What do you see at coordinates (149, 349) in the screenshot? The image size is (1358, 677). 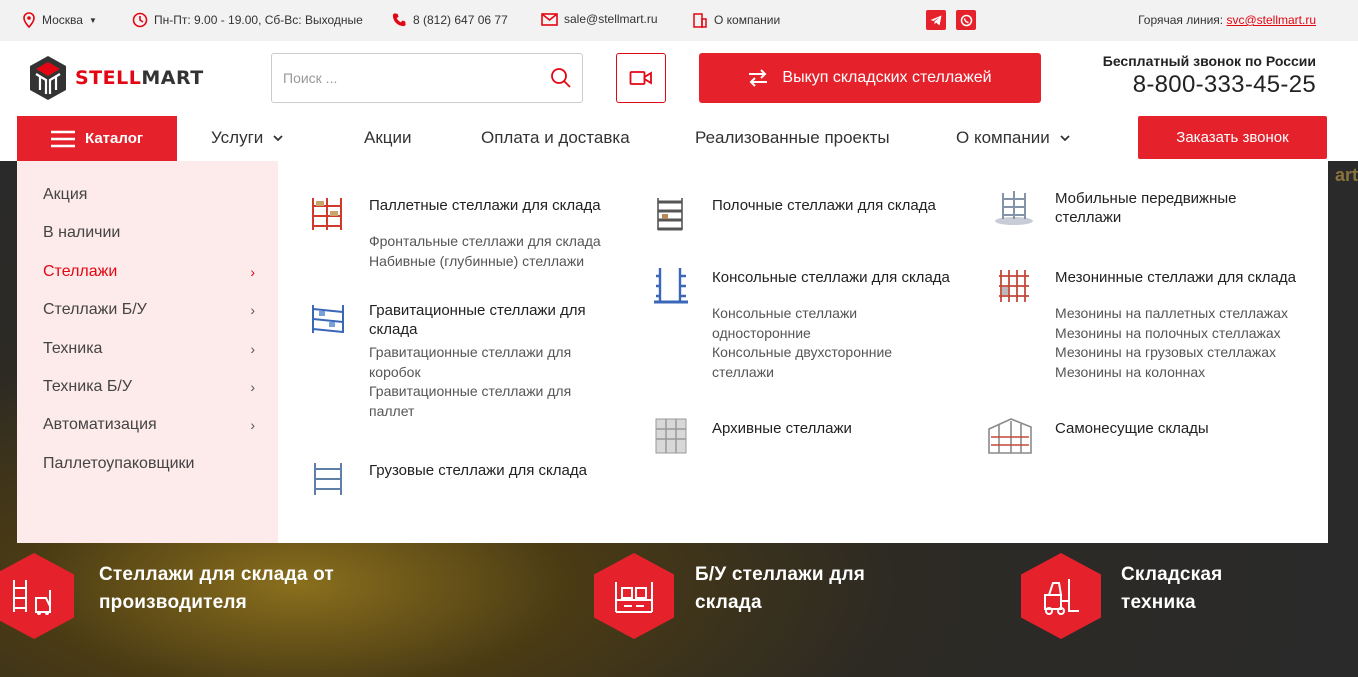 I see `sidebar-item: Техника ›` at bounding box center [149, 349].